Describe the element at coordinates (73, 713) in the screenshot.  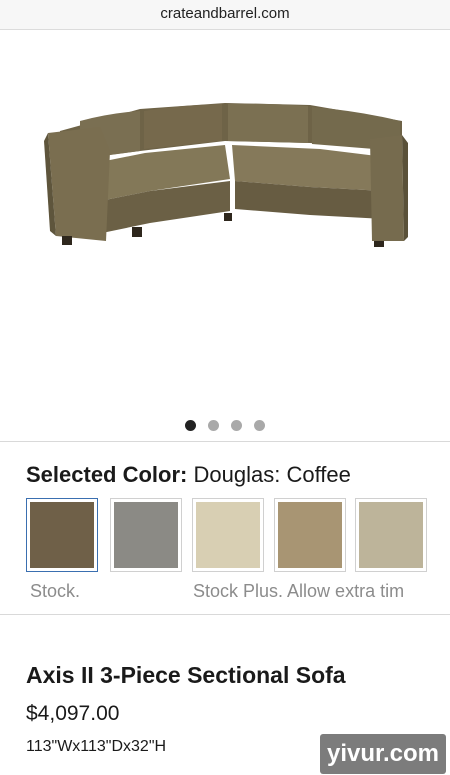
I see `product-price: $4,097.00` at that location.